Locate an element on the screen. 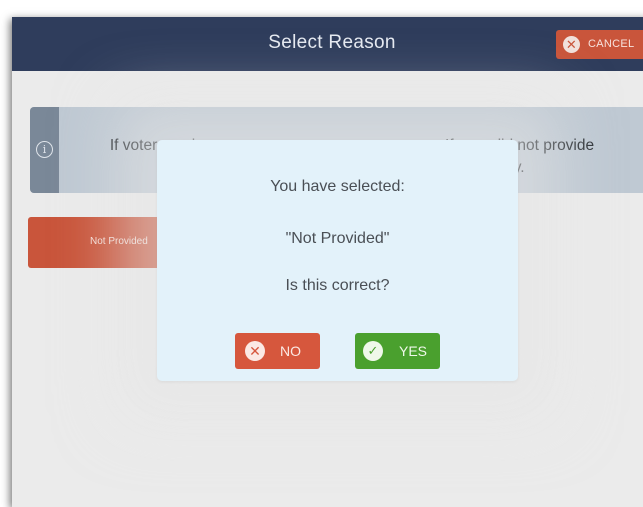 This screenshot has width=643, height=507. info-strip: i is located at coordinates (44, 150).